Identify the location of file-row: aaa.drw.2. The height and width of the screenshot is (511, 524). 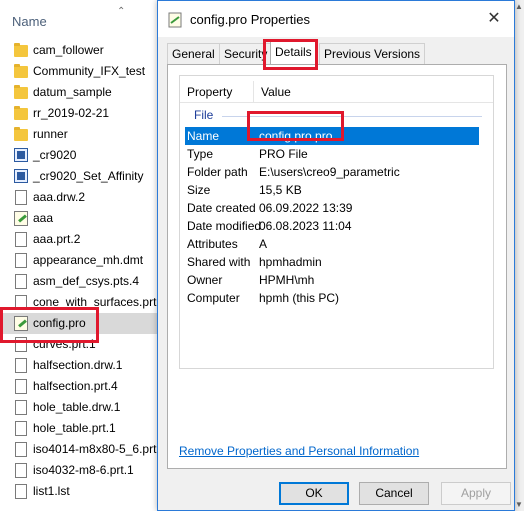
(81, 197).